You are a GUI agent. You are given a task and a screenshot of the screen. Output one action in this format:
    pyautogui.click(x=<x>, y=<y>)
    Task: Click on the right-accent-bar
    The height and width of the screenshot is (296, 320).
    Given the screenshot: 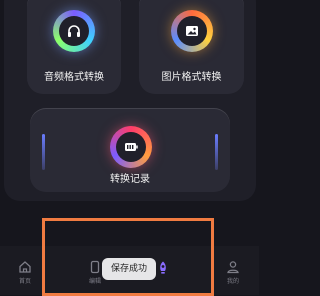 What is the action you would take?
    pyautogui.click(x=216, y=152)
    